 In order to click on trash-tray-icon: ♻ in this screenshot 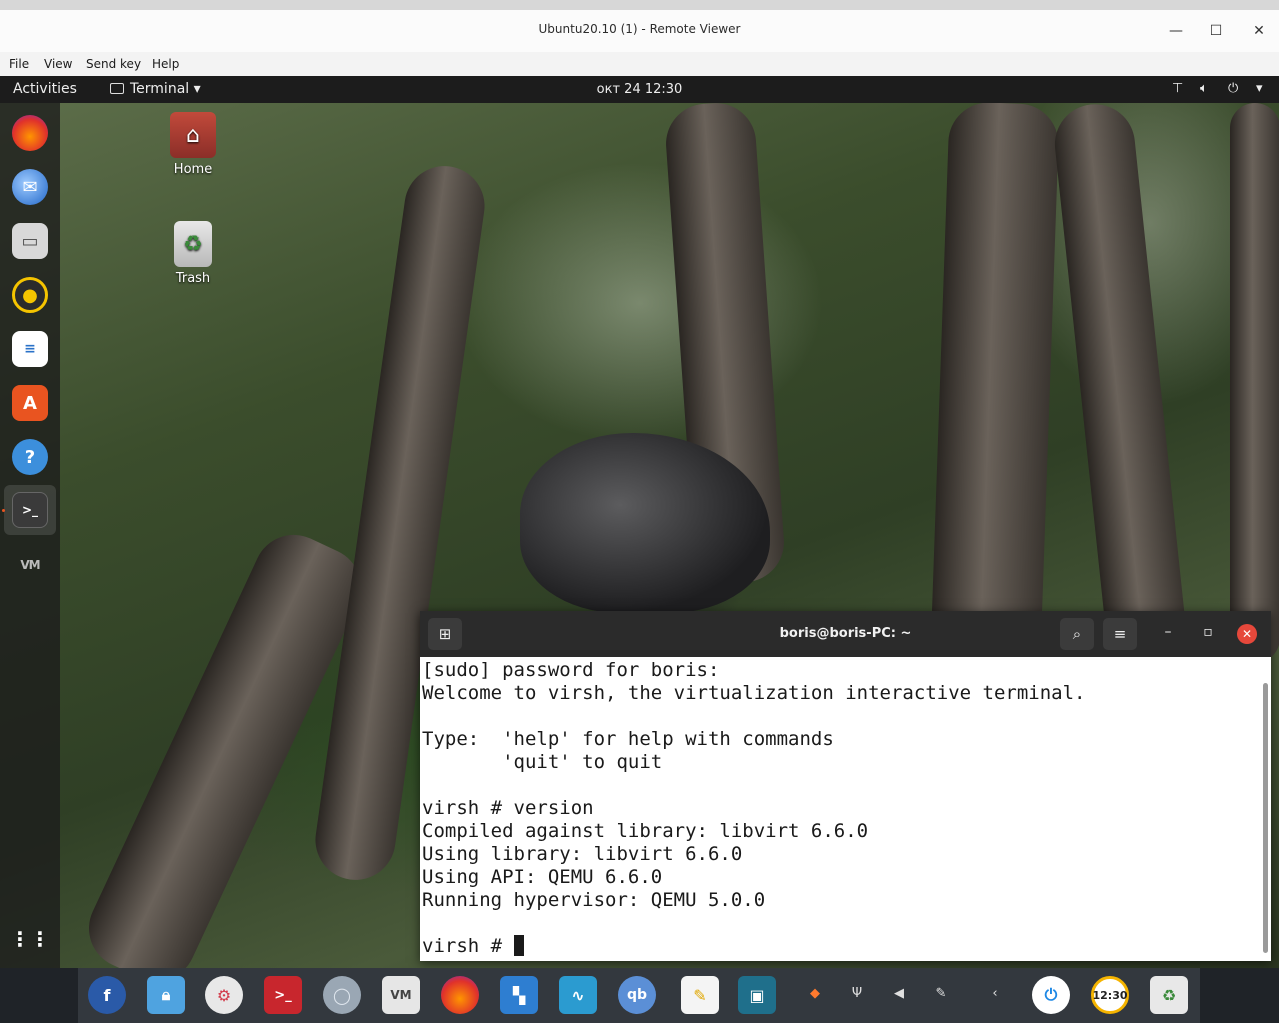, I will do `click(1169, 995)`.